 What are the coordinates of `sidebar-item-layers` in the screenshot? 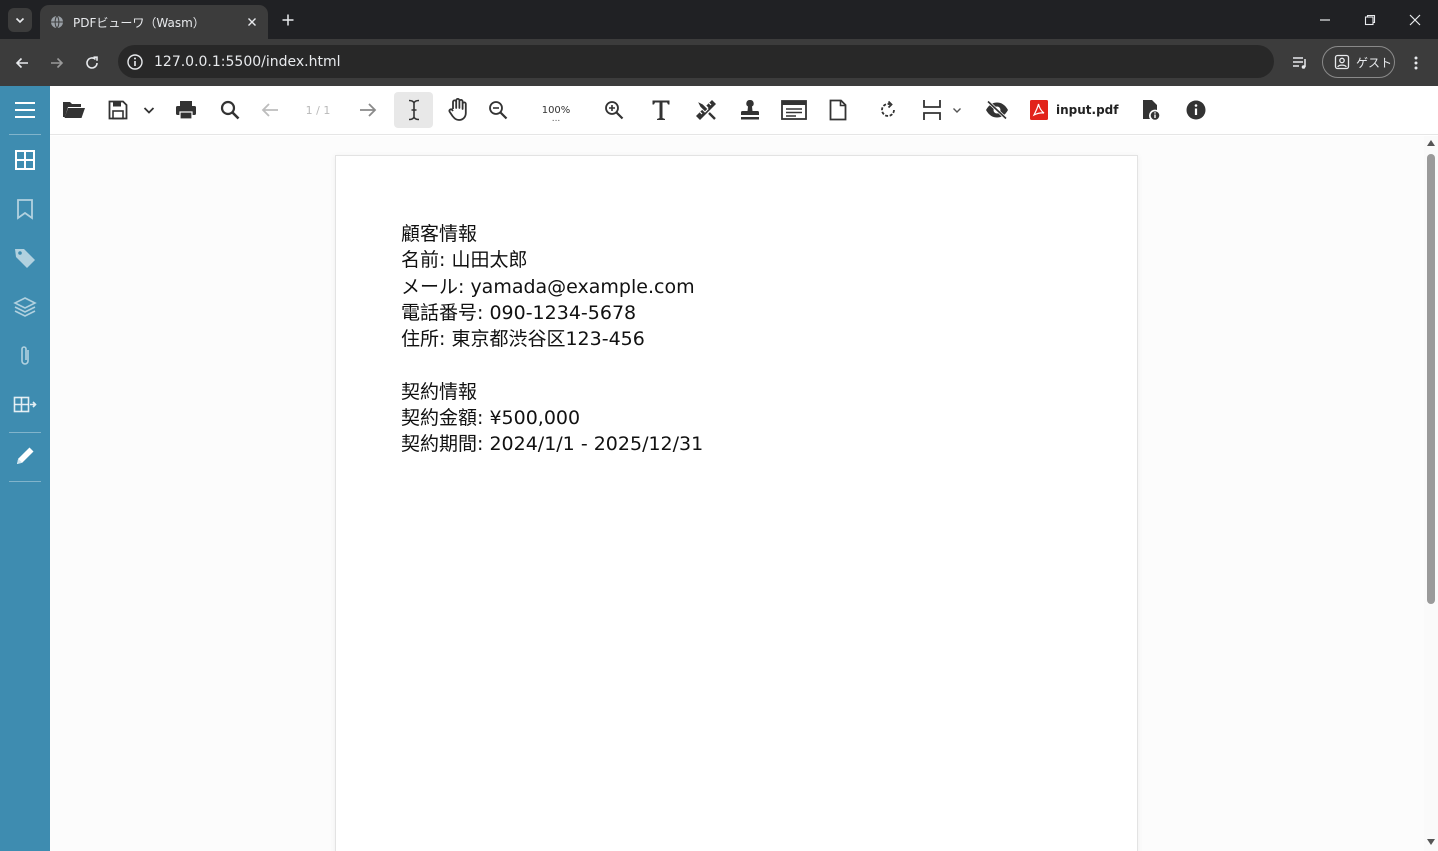 It's located at (25, 307).